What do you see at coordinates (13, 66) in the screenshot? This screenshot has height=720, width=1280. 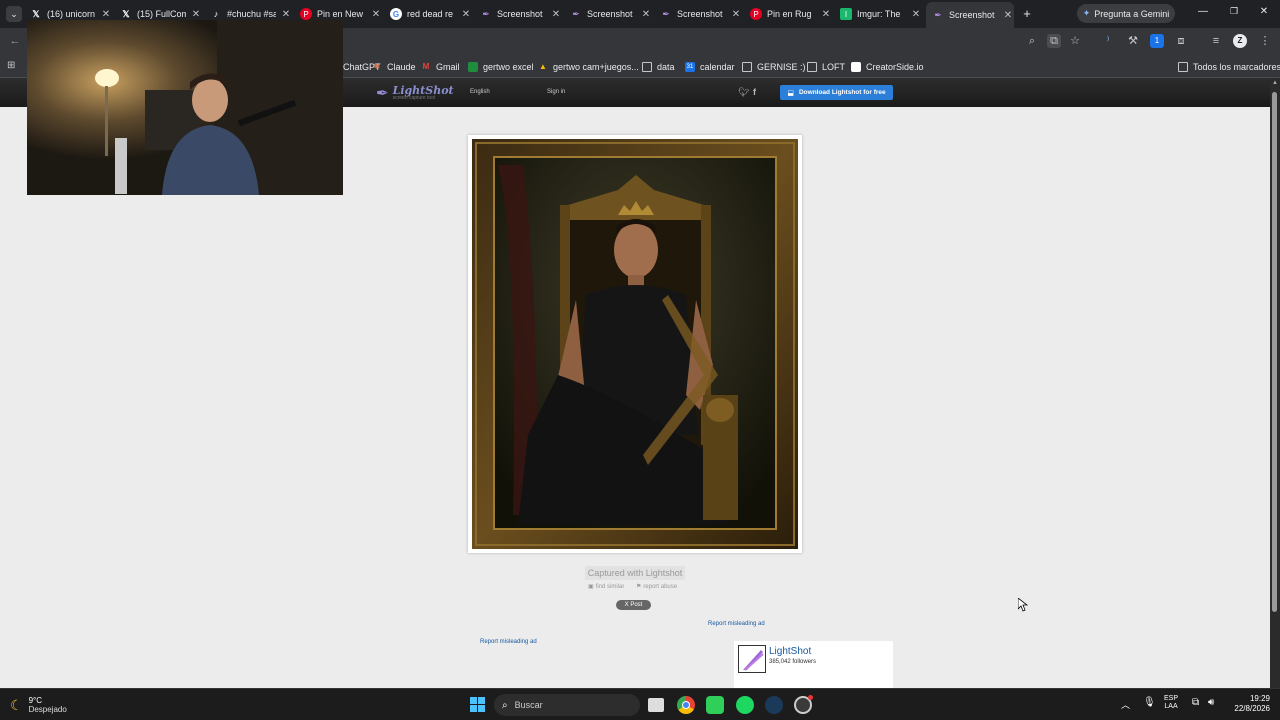 I see `apps-grid-icon: ⊞` at bounding box center [13, 66].